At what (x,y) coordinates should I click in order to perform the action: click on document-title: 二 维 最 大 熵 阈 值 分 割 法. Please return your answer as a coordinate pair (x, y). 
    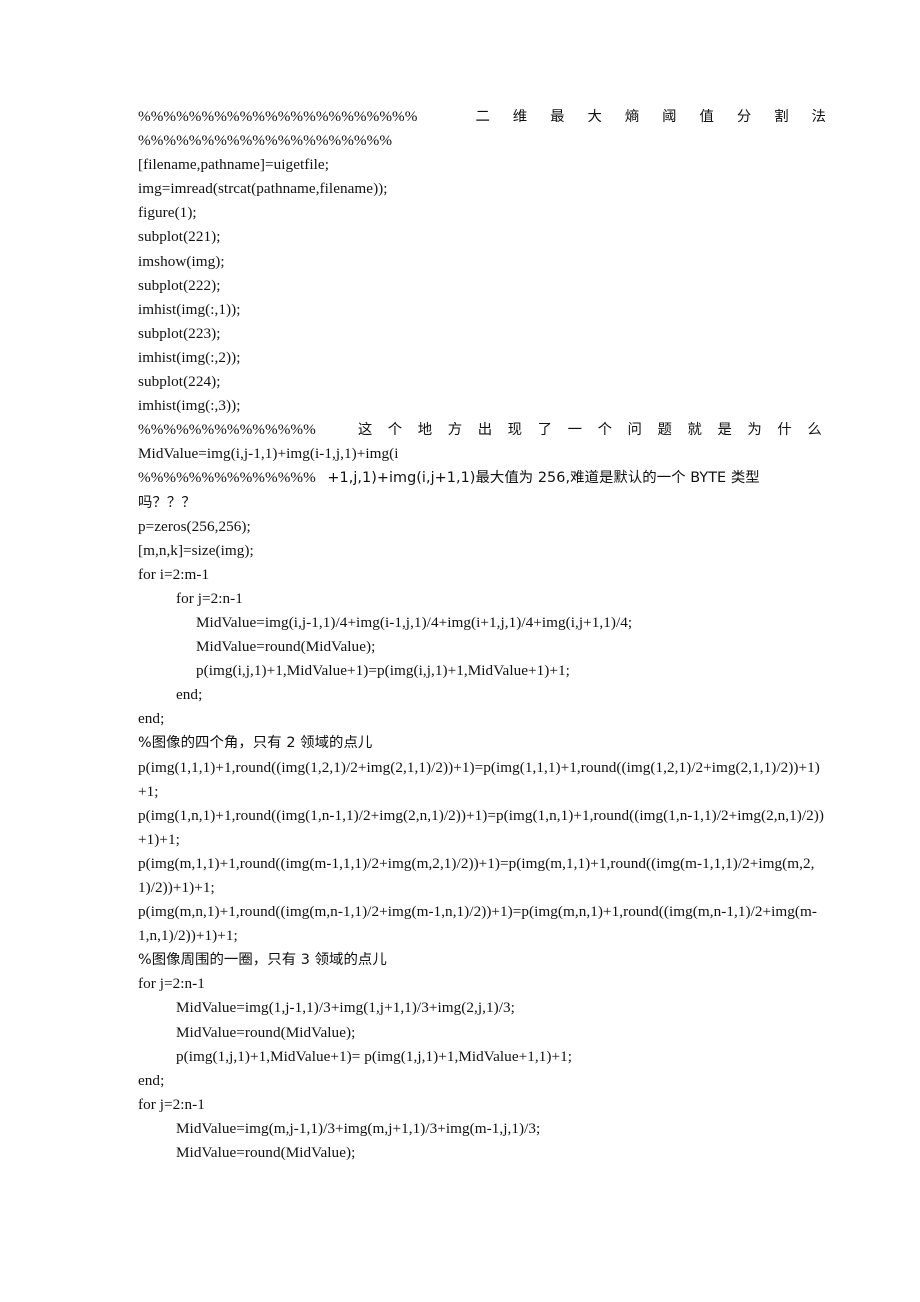
    Looking at the image, I should click on (622, 117).